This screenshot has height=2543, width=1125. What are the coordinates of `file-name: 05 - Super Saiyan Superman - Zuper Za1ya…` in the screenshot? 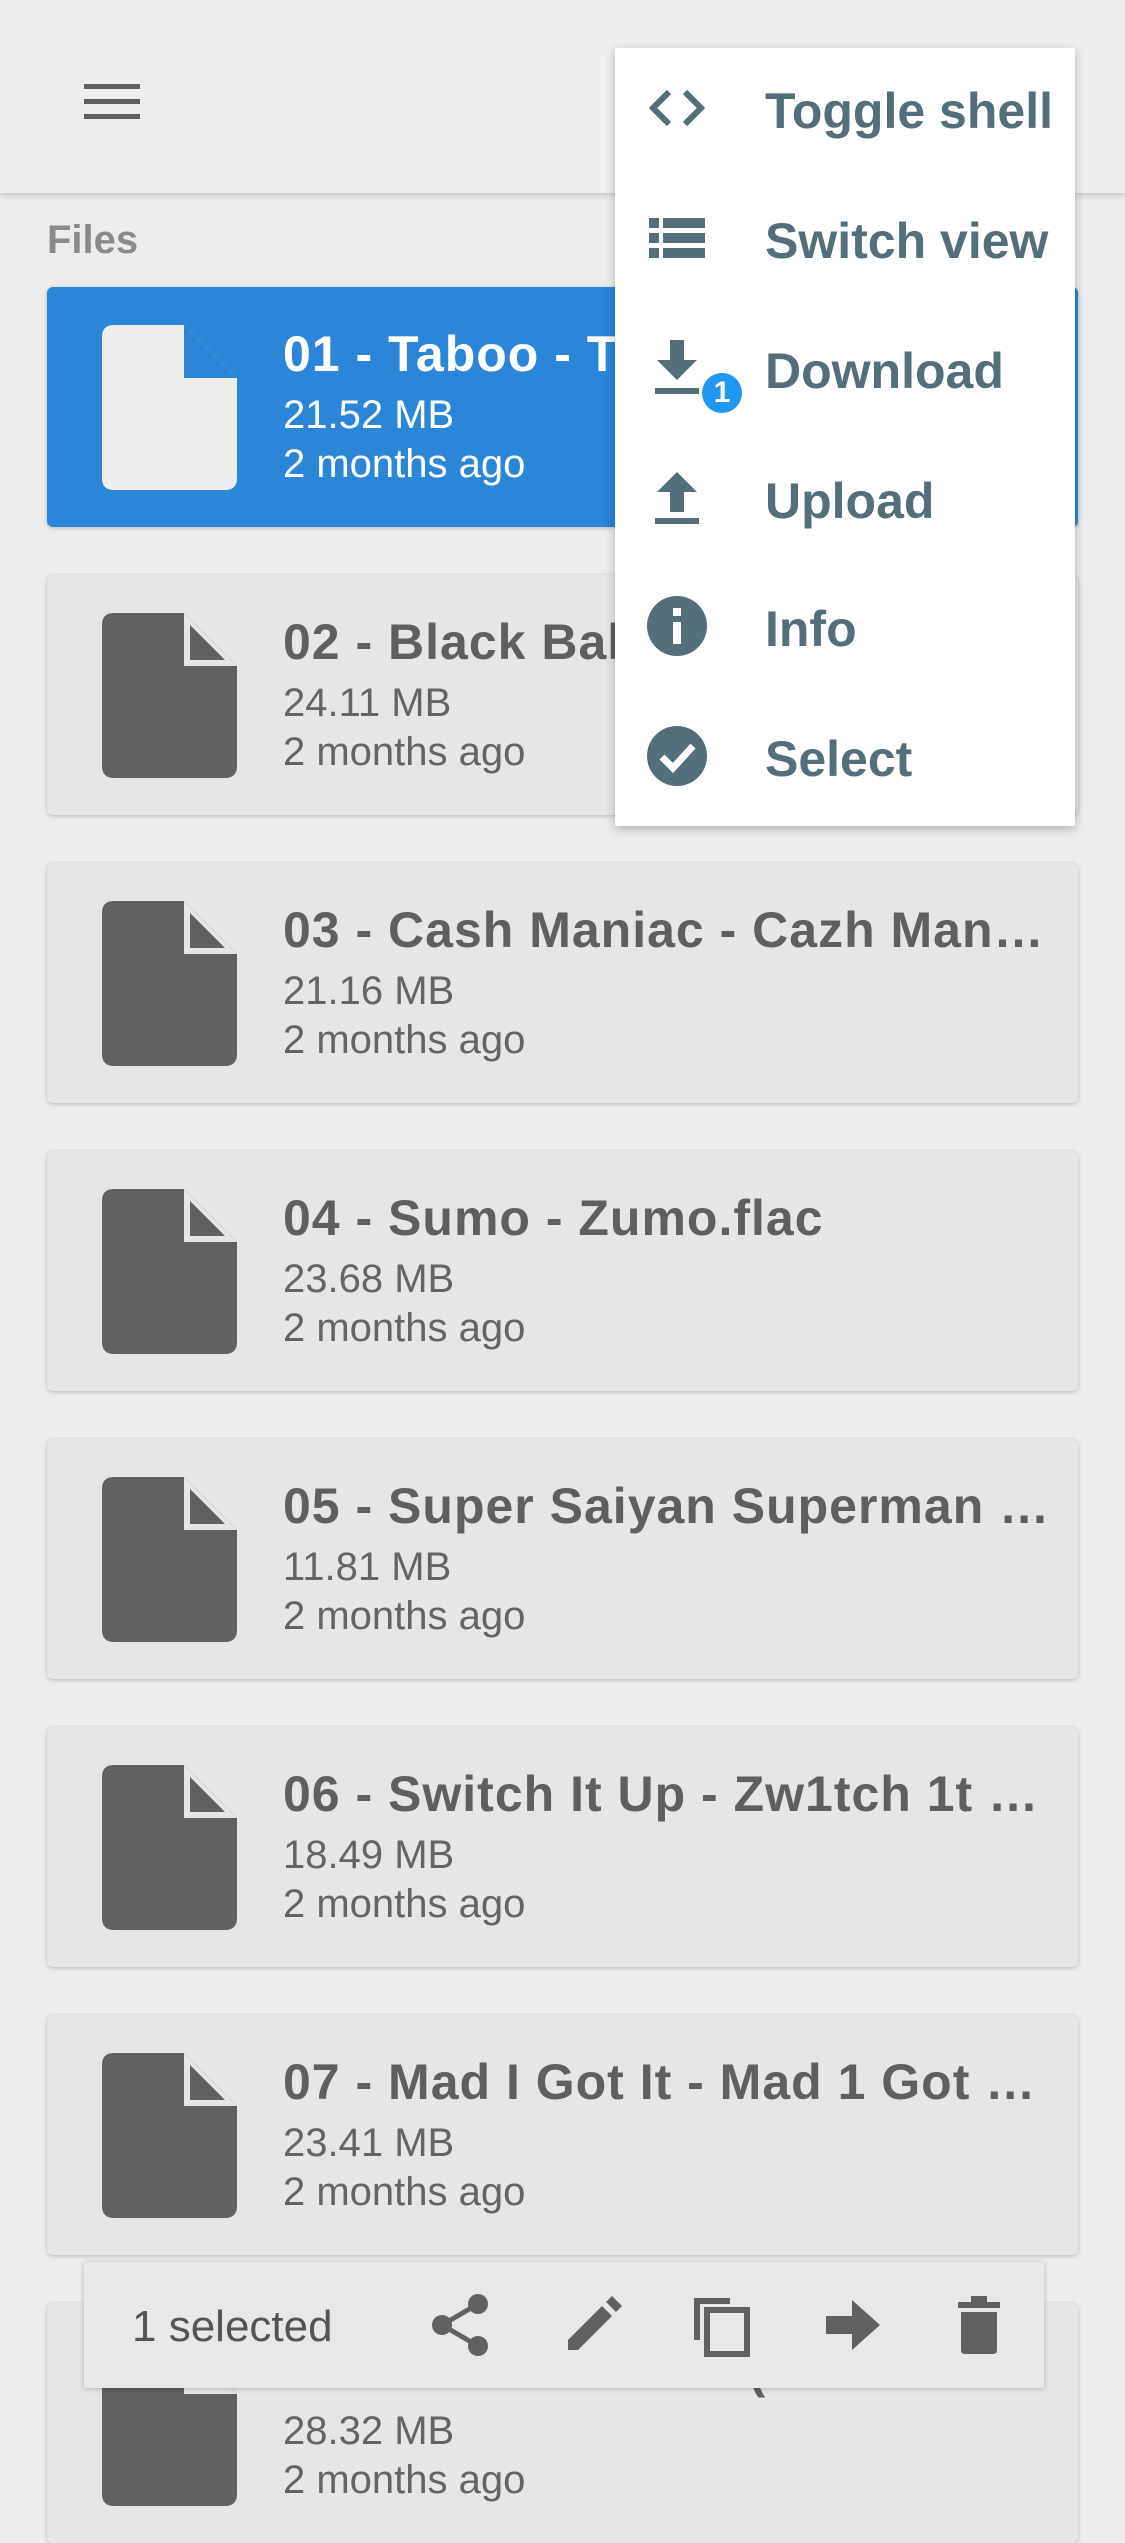 It's located at (673, 1506).